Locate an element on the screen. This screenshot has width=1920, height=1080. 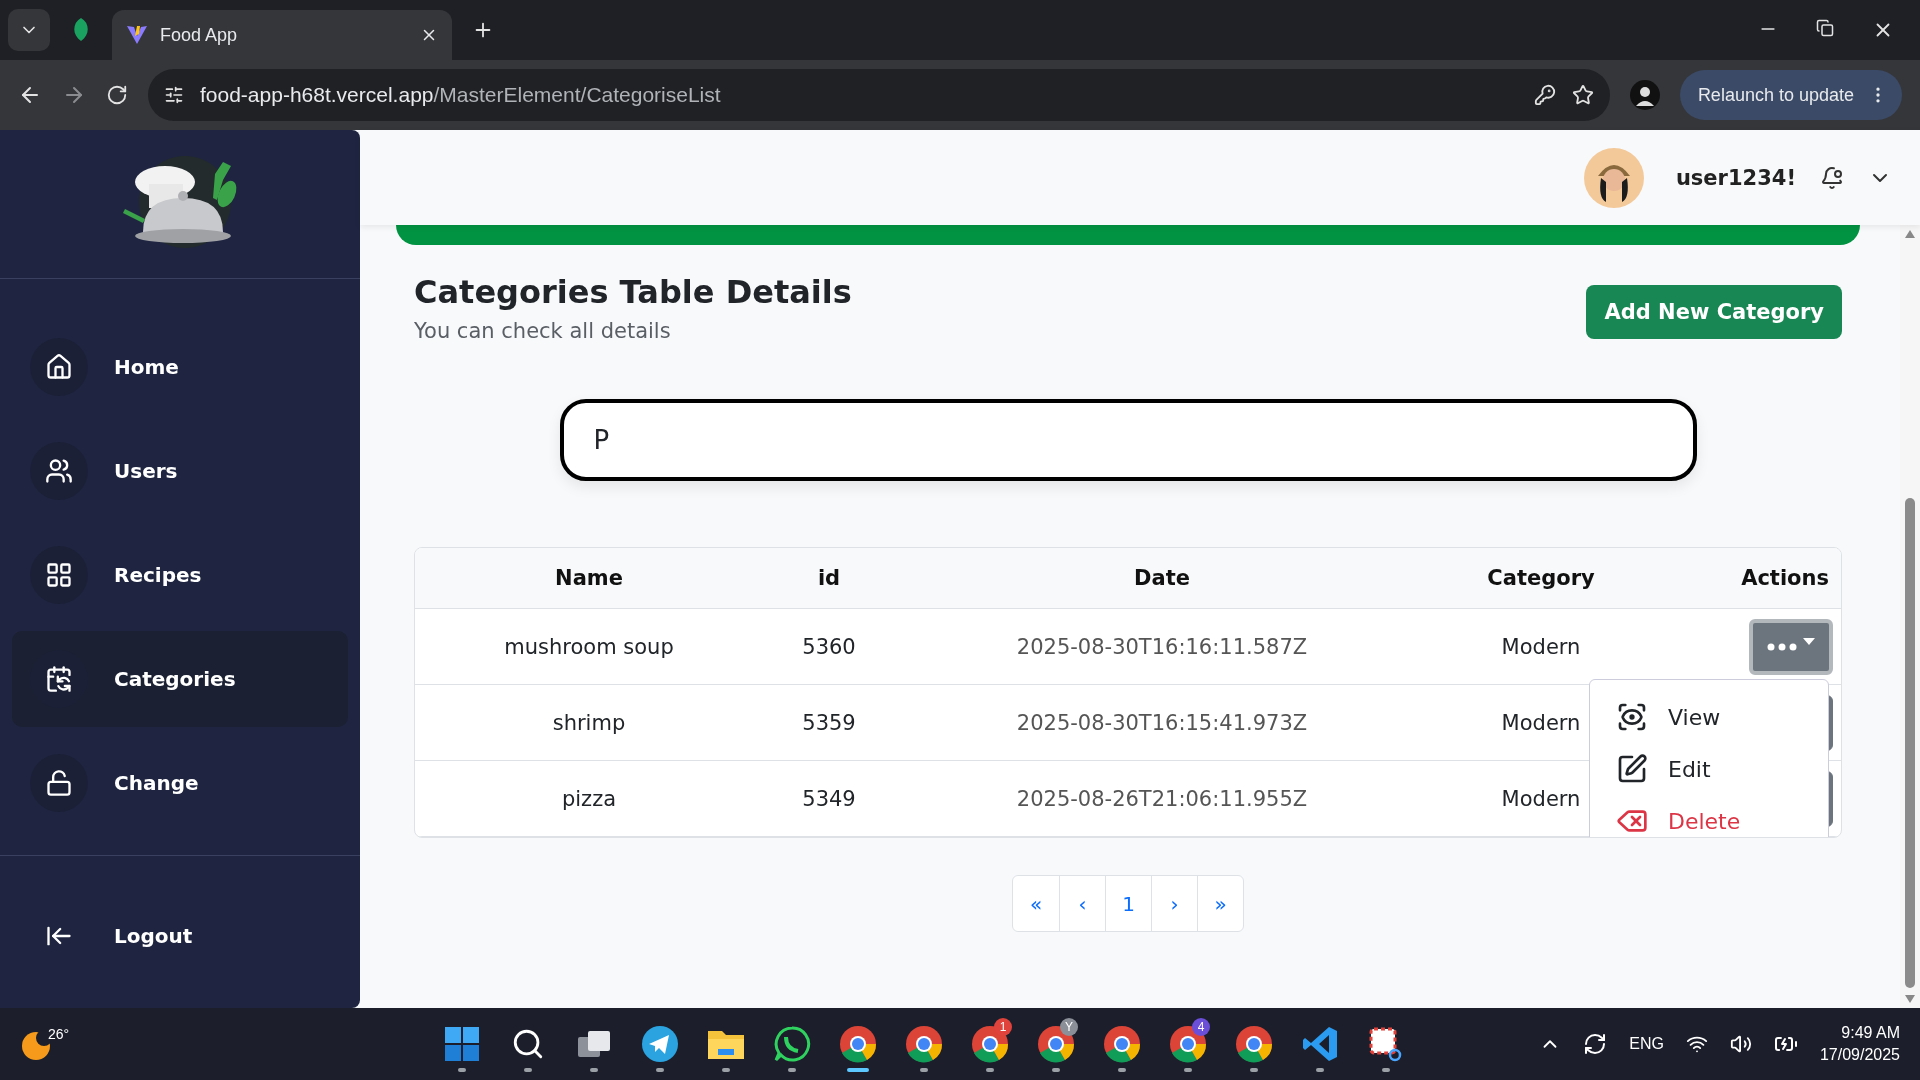
username: user1234! is located at coordinates (1735, 177).